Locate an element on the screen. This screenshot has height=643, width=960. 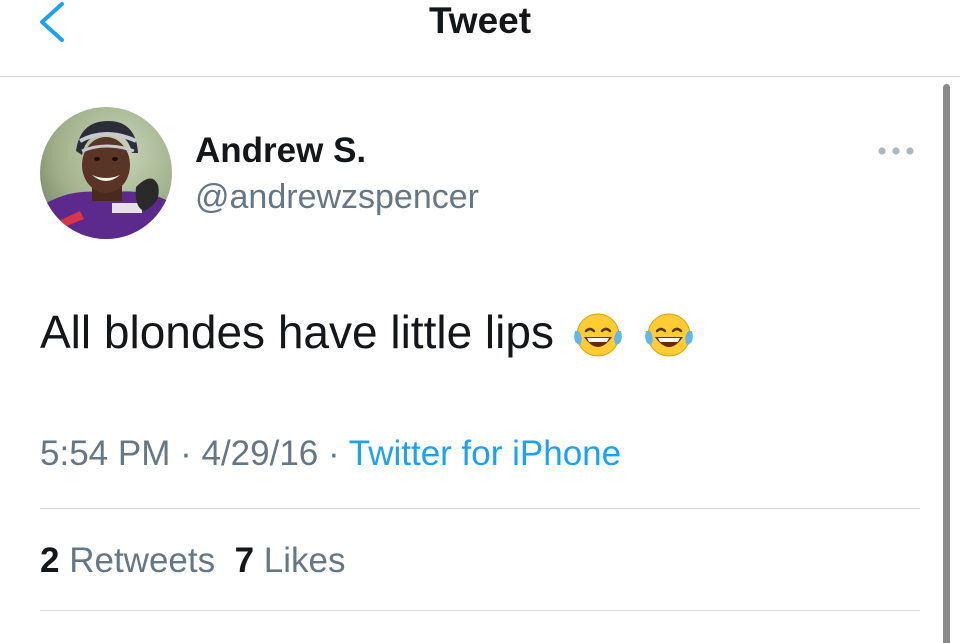
author-handle: @andrewzspencer is located at coordinates (337, 197).